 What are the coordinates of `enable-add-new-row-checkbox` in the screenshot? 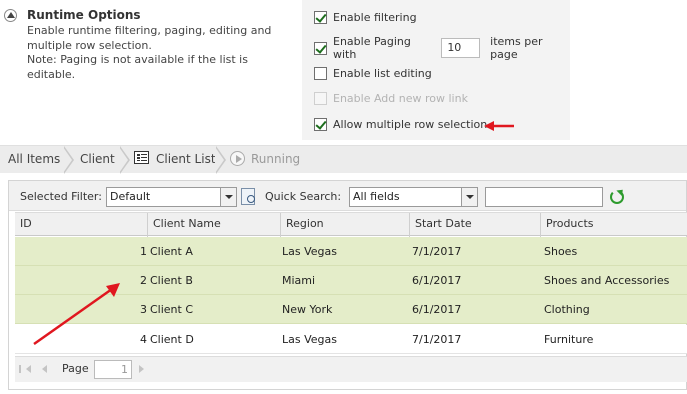 It's located at (320, 98).